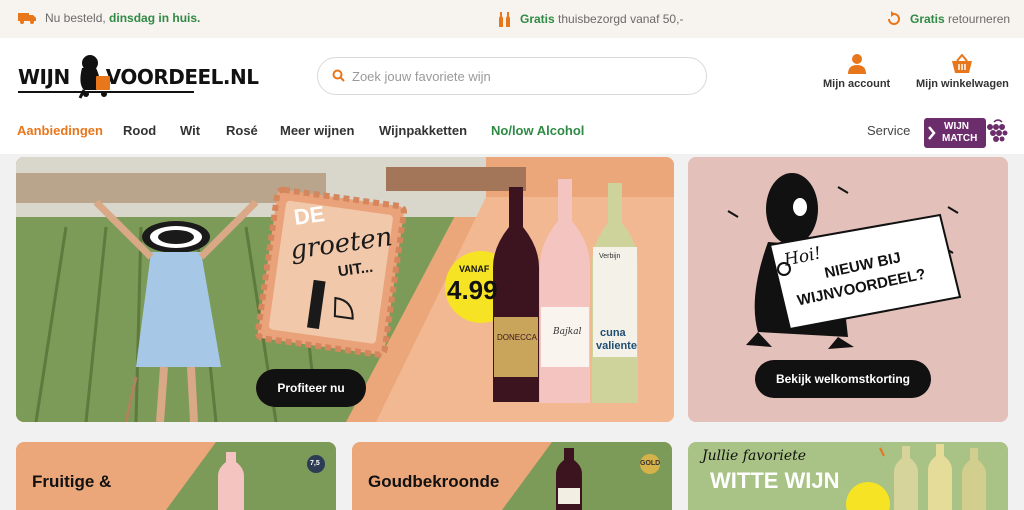 The height and width of the screenshot is (510, 1024). What do you see at coordinates (94, 77) in the screenshot?
I see `logo-mascot-icon` at bounding box center [94, 77].